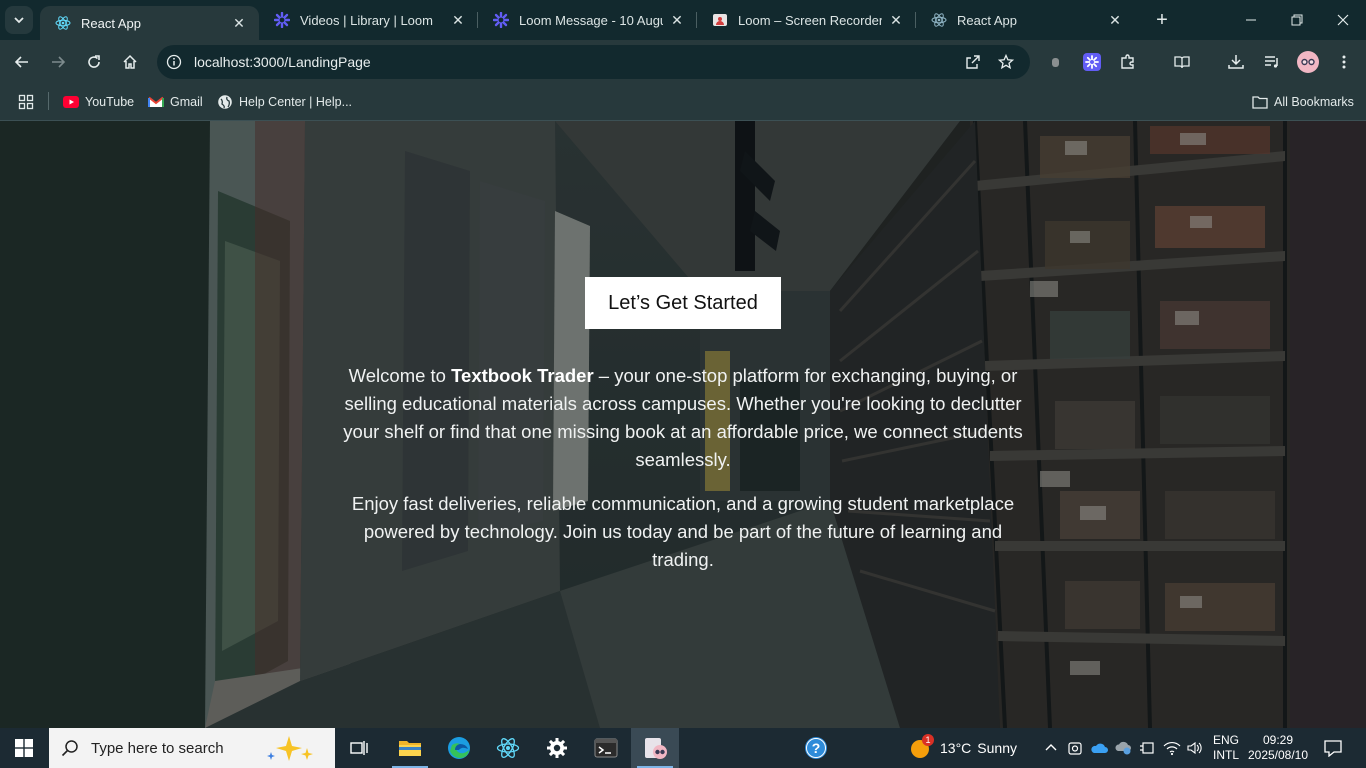 This screenshot has width=1366, height=768. What do you see at coordinates (22, 62) in the screenshot?
I see `back-button` at bounding box center [22, 62].